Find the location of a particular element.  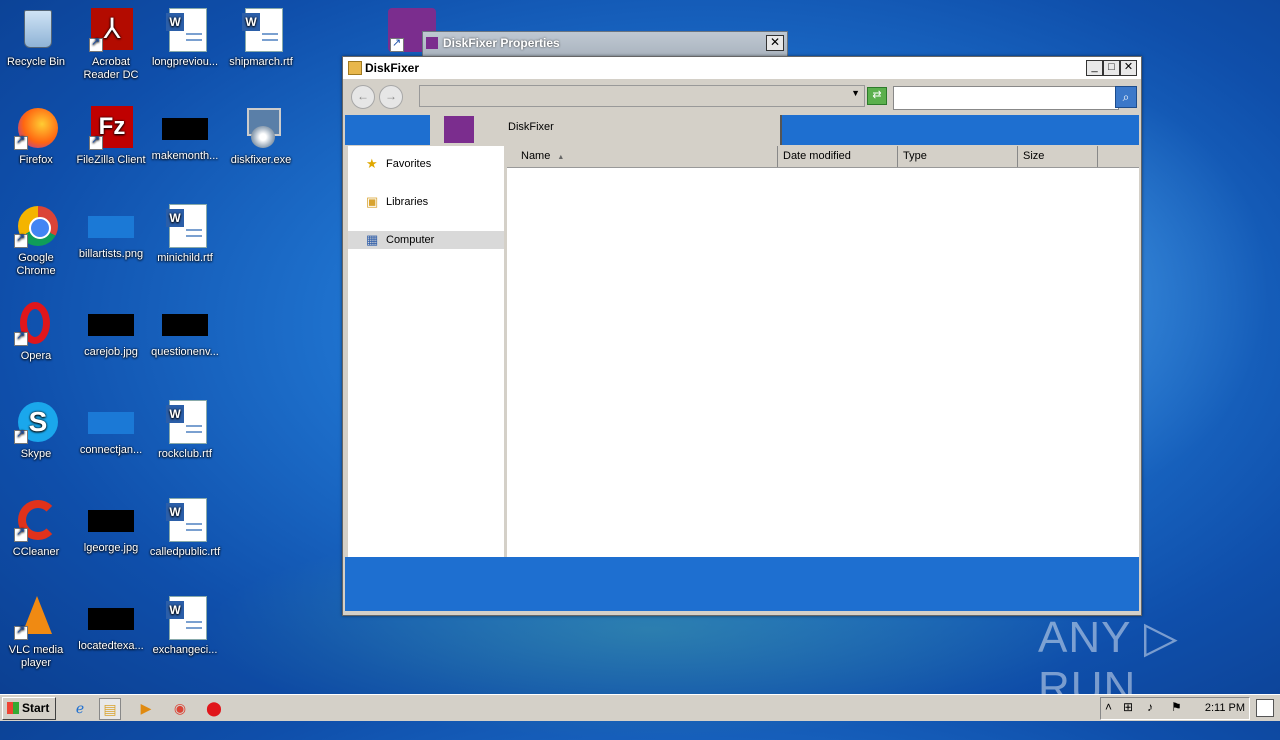

back-arrow-icon: ← is located at coordinates (363, 97).